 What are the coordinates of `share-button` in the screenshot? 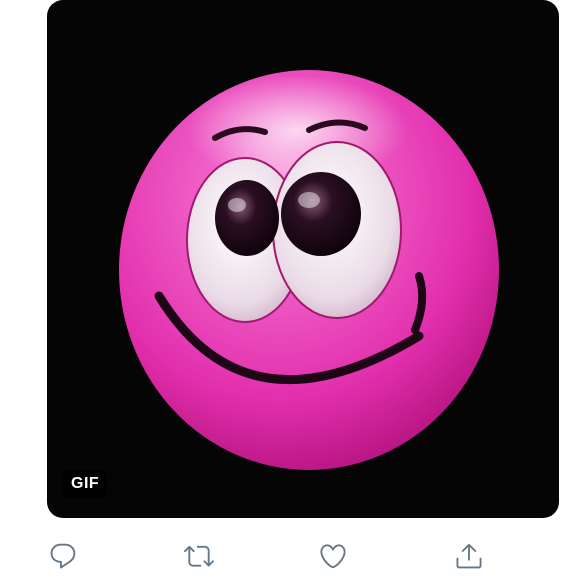 It's located at (469, 556).